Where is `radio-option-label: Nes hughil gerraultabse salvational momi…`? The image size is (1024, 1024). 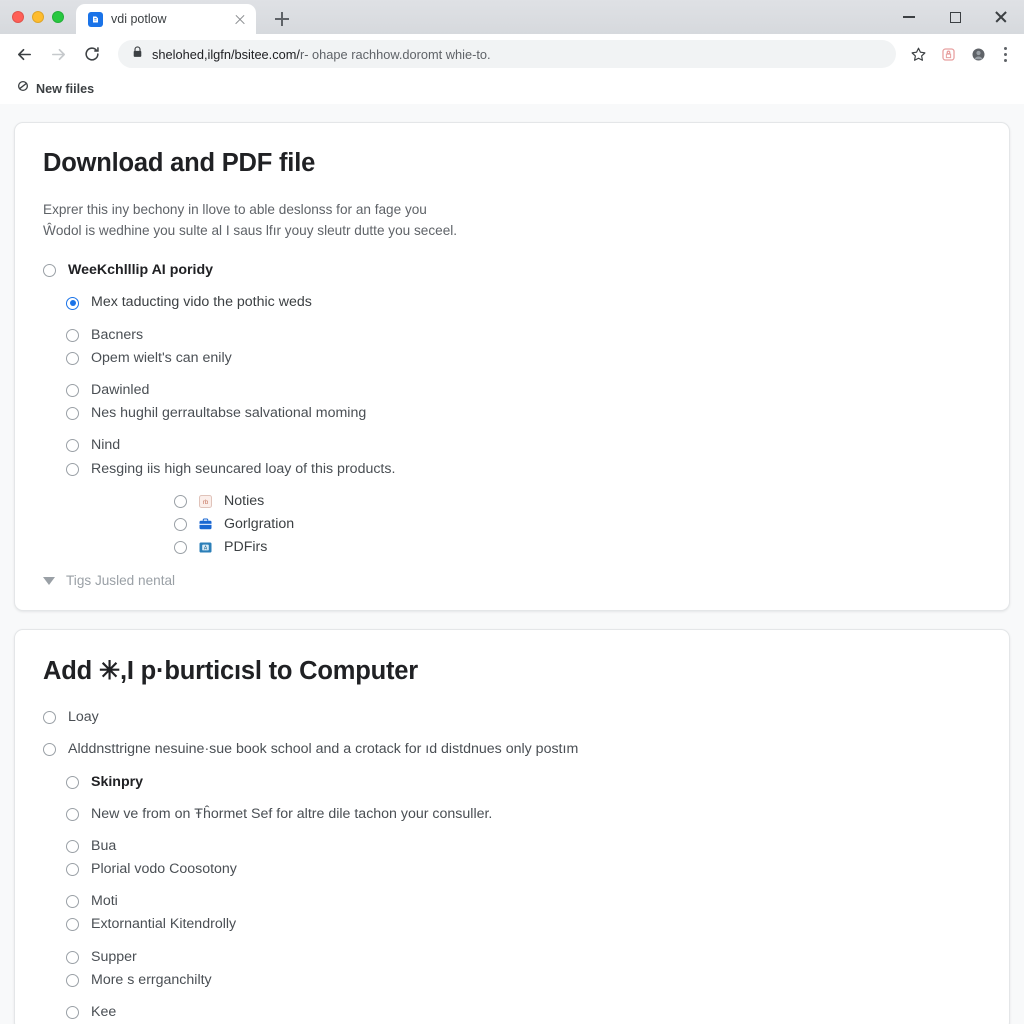
radio-option-label: Nes hughil gerraultabse salvational momi… is located at coordinates (229, 413).